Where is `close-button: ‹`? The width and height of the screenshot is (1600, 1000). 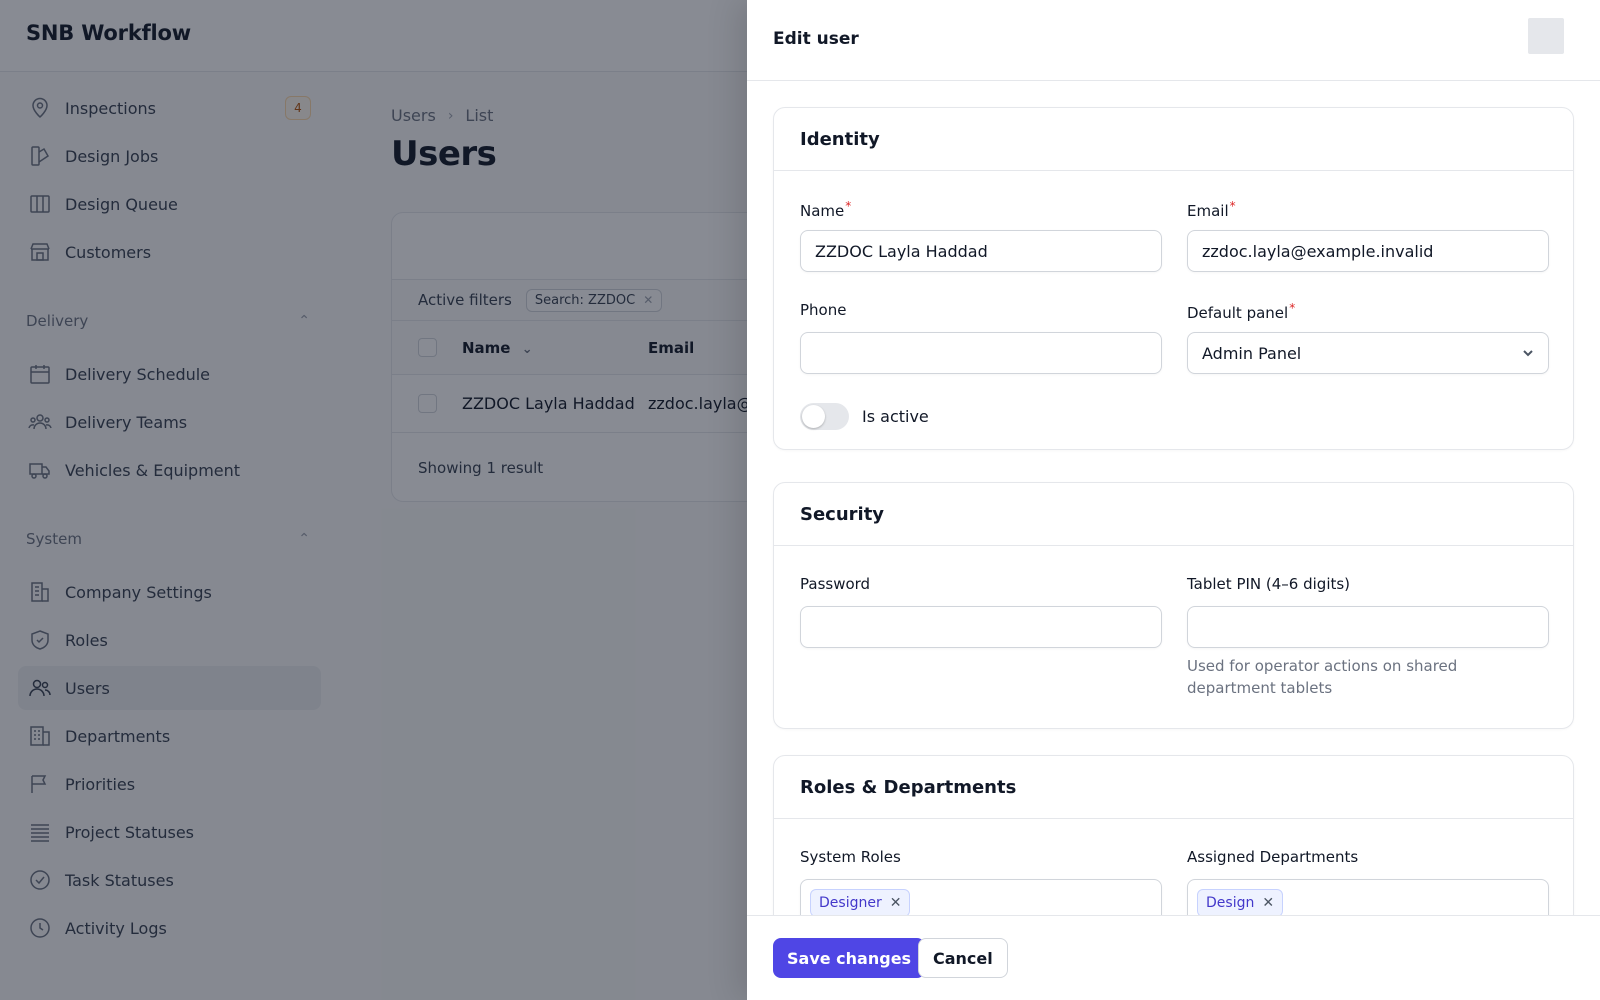
close-button: ‹ is located at coordinates (1546, 36).